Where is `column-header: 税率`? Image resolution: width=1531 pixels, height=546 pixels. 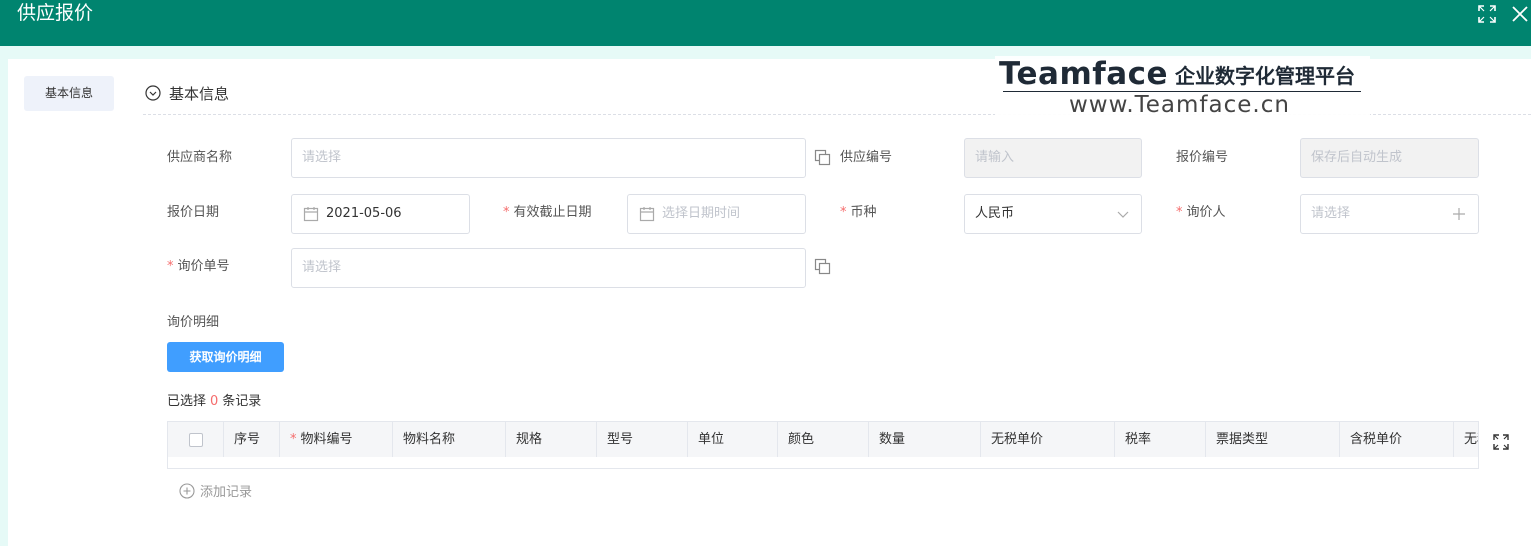
column-header: 税率 is located at coordinates (1160, 439).